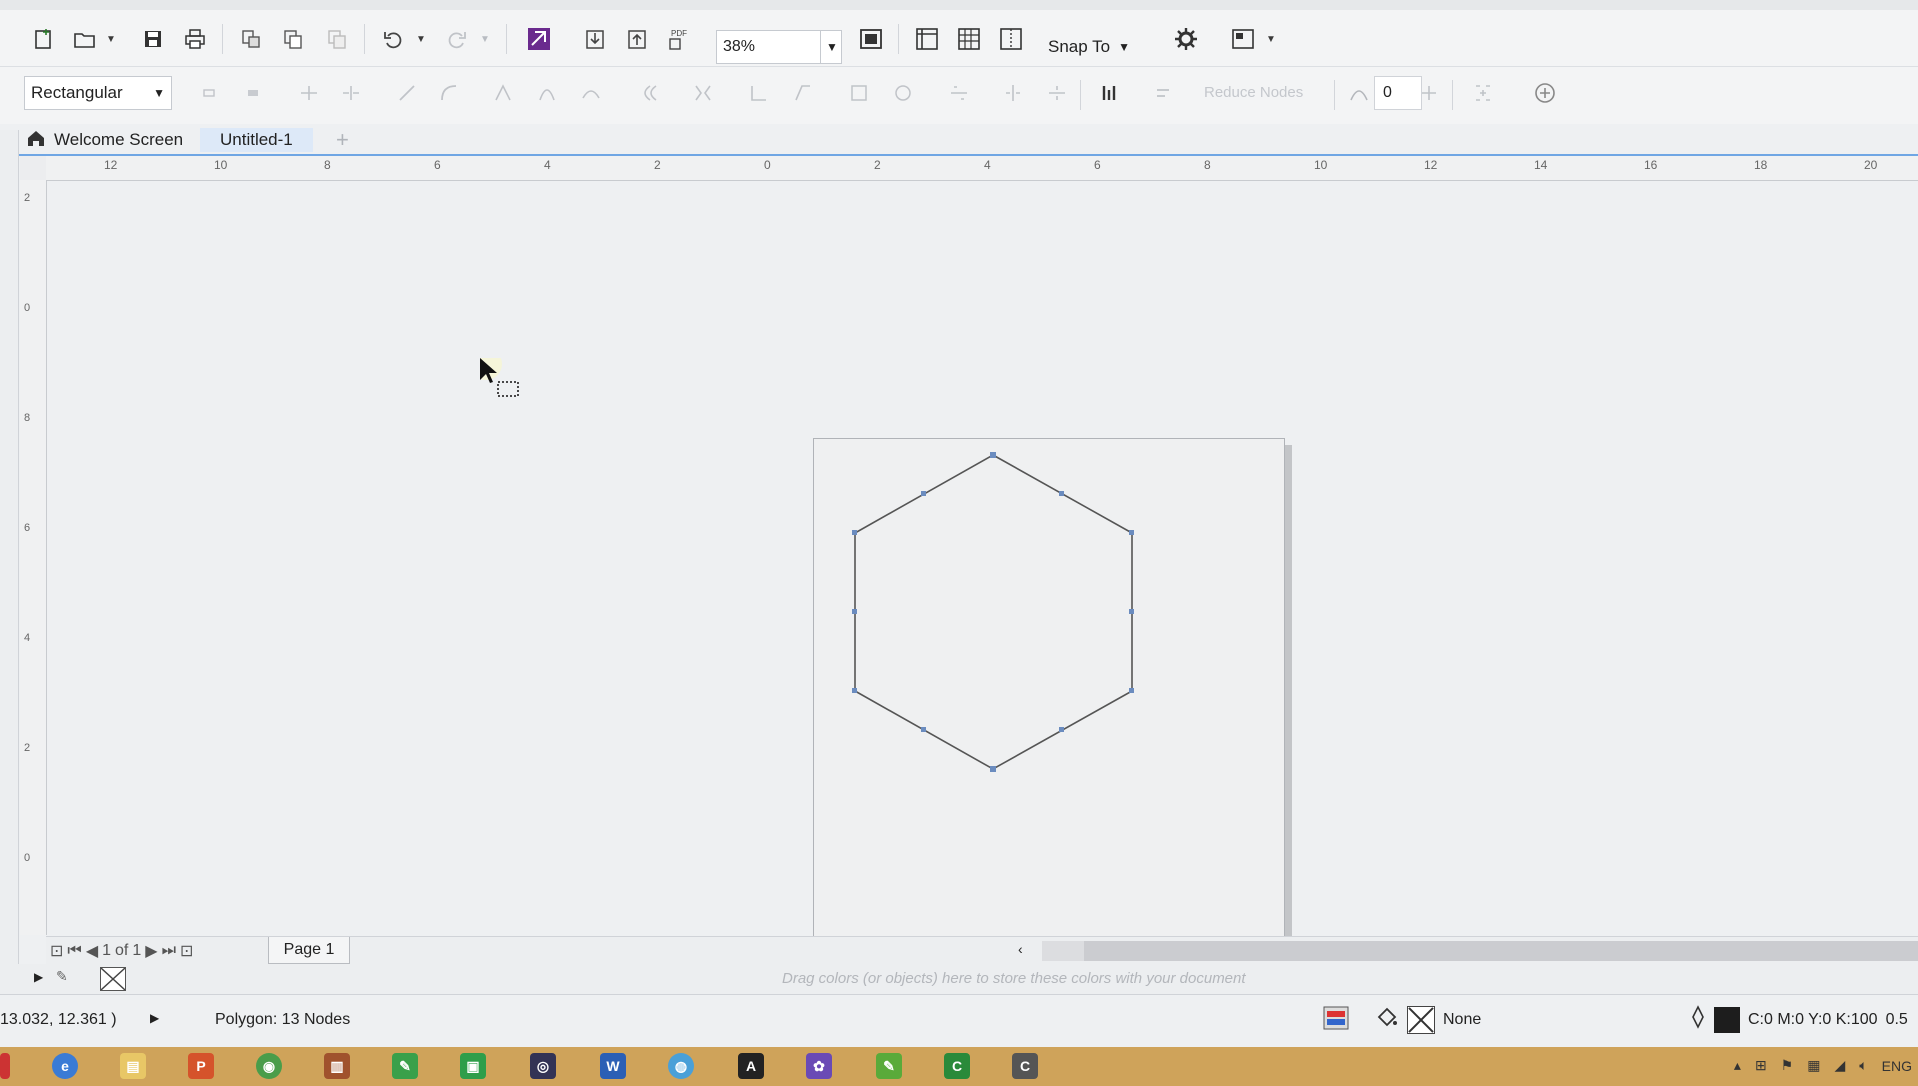 This screenshot has width=1918, height=1086. Describe the element at coordinates (201, 1066) in the screenshot. I see `powerpoint-icon: P` at that location.